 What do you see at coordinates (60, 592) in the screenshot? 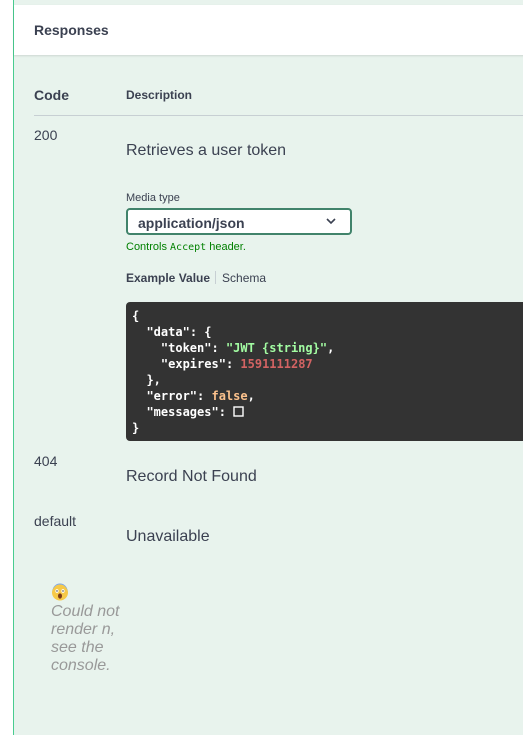
I see `screaming-face-icon` at bounding box center [60, 592].